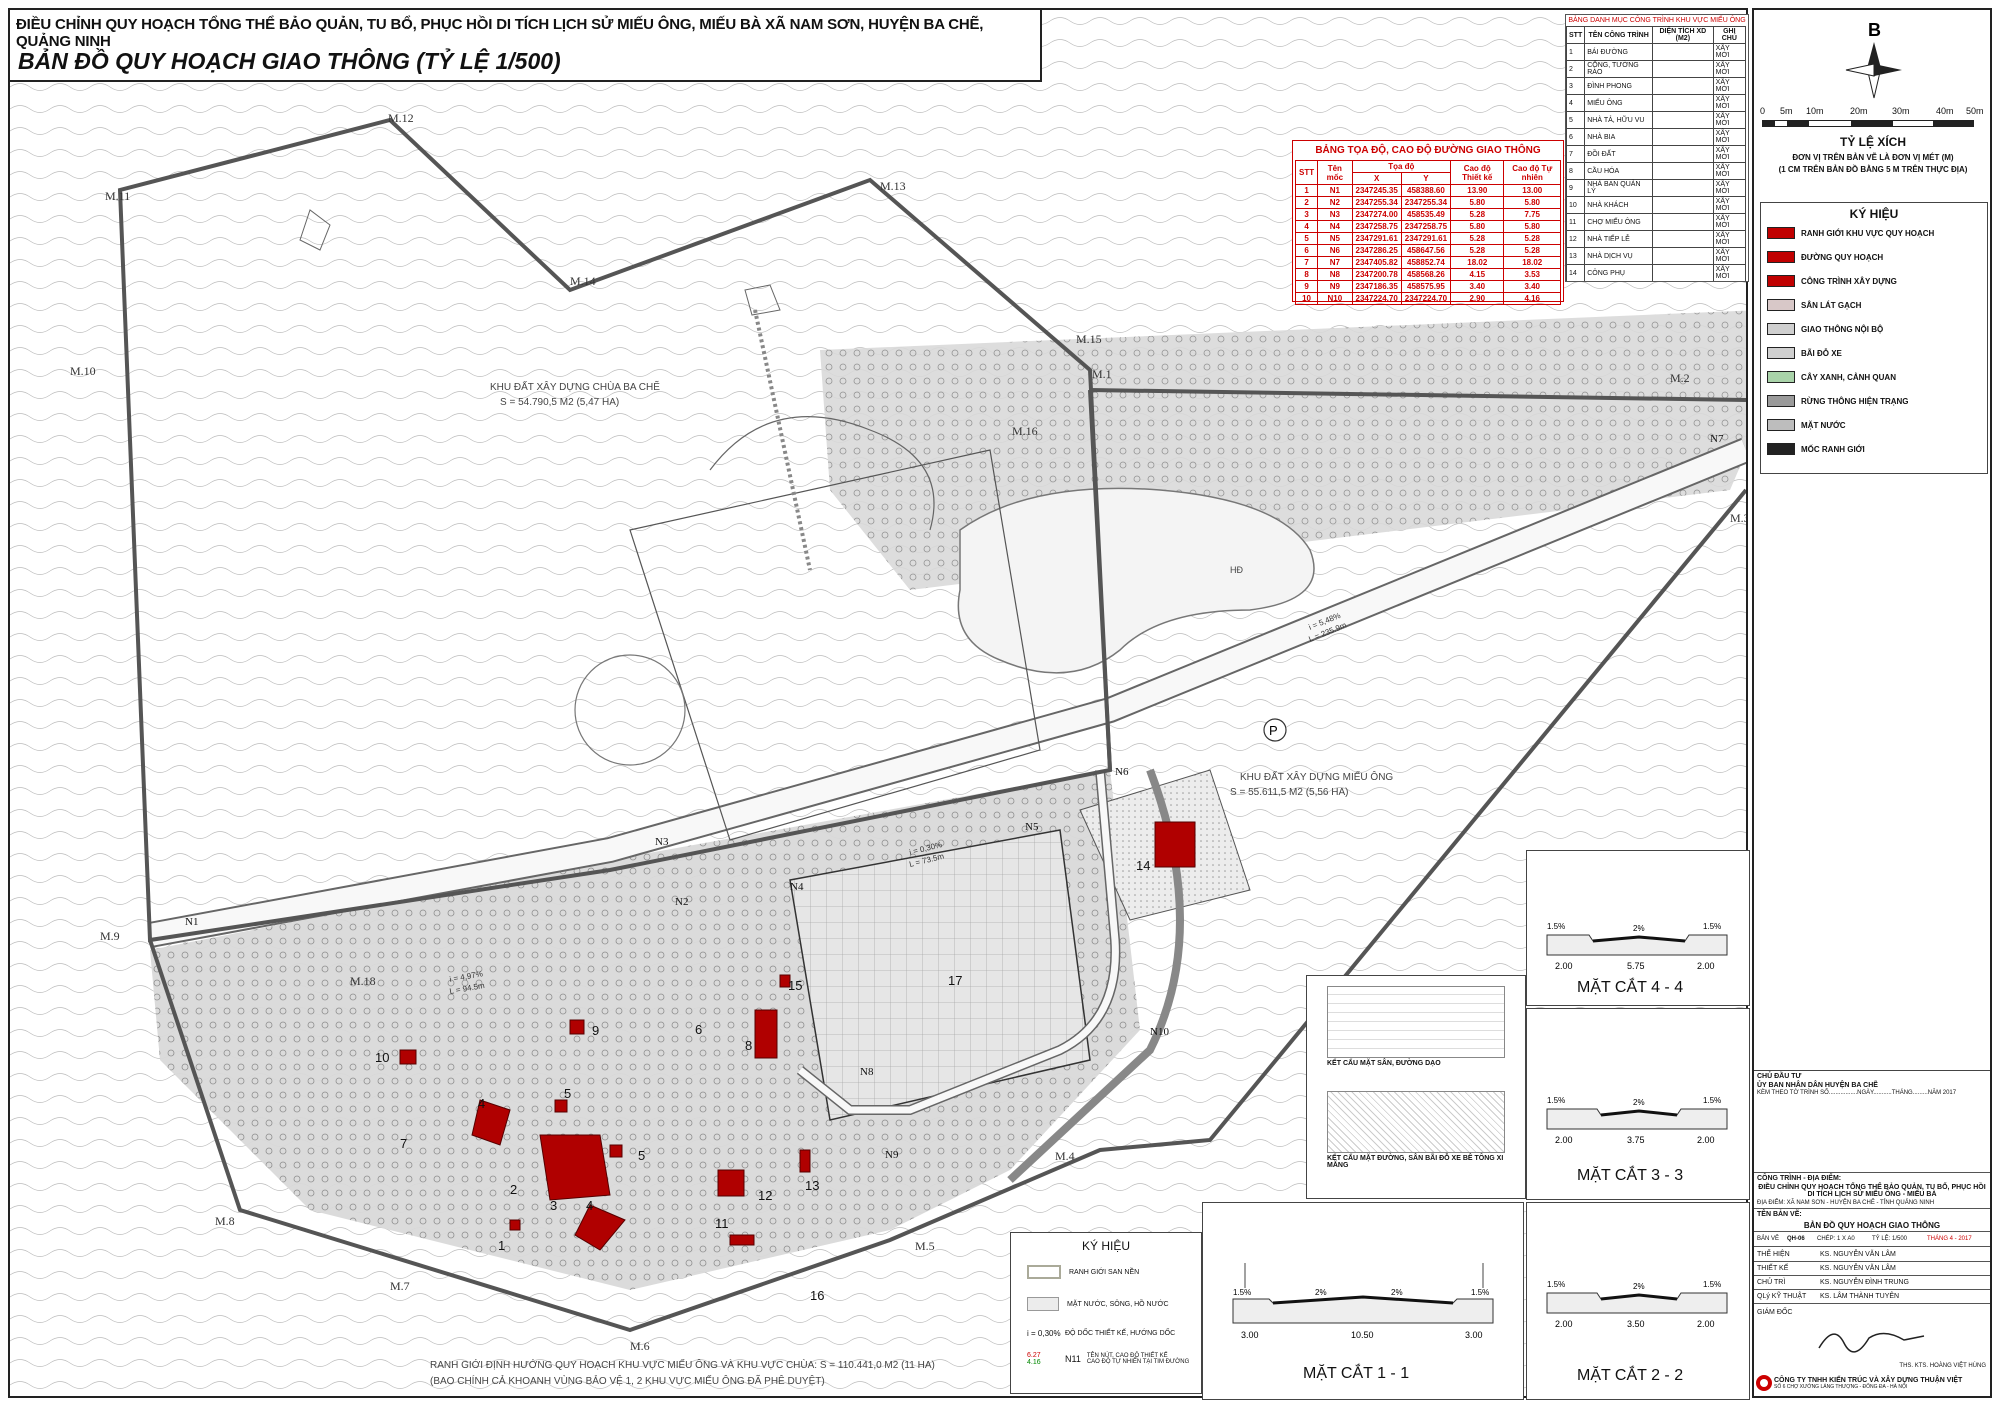 This screenshot has height=1405, width=2000. What do you see at coordinates (1656, 69) in the screenshot?
I see `building-list-row: 2 CỔNG, TƯỜNG RÀO XÂY MỚI` at bounding box center [1656, 69].